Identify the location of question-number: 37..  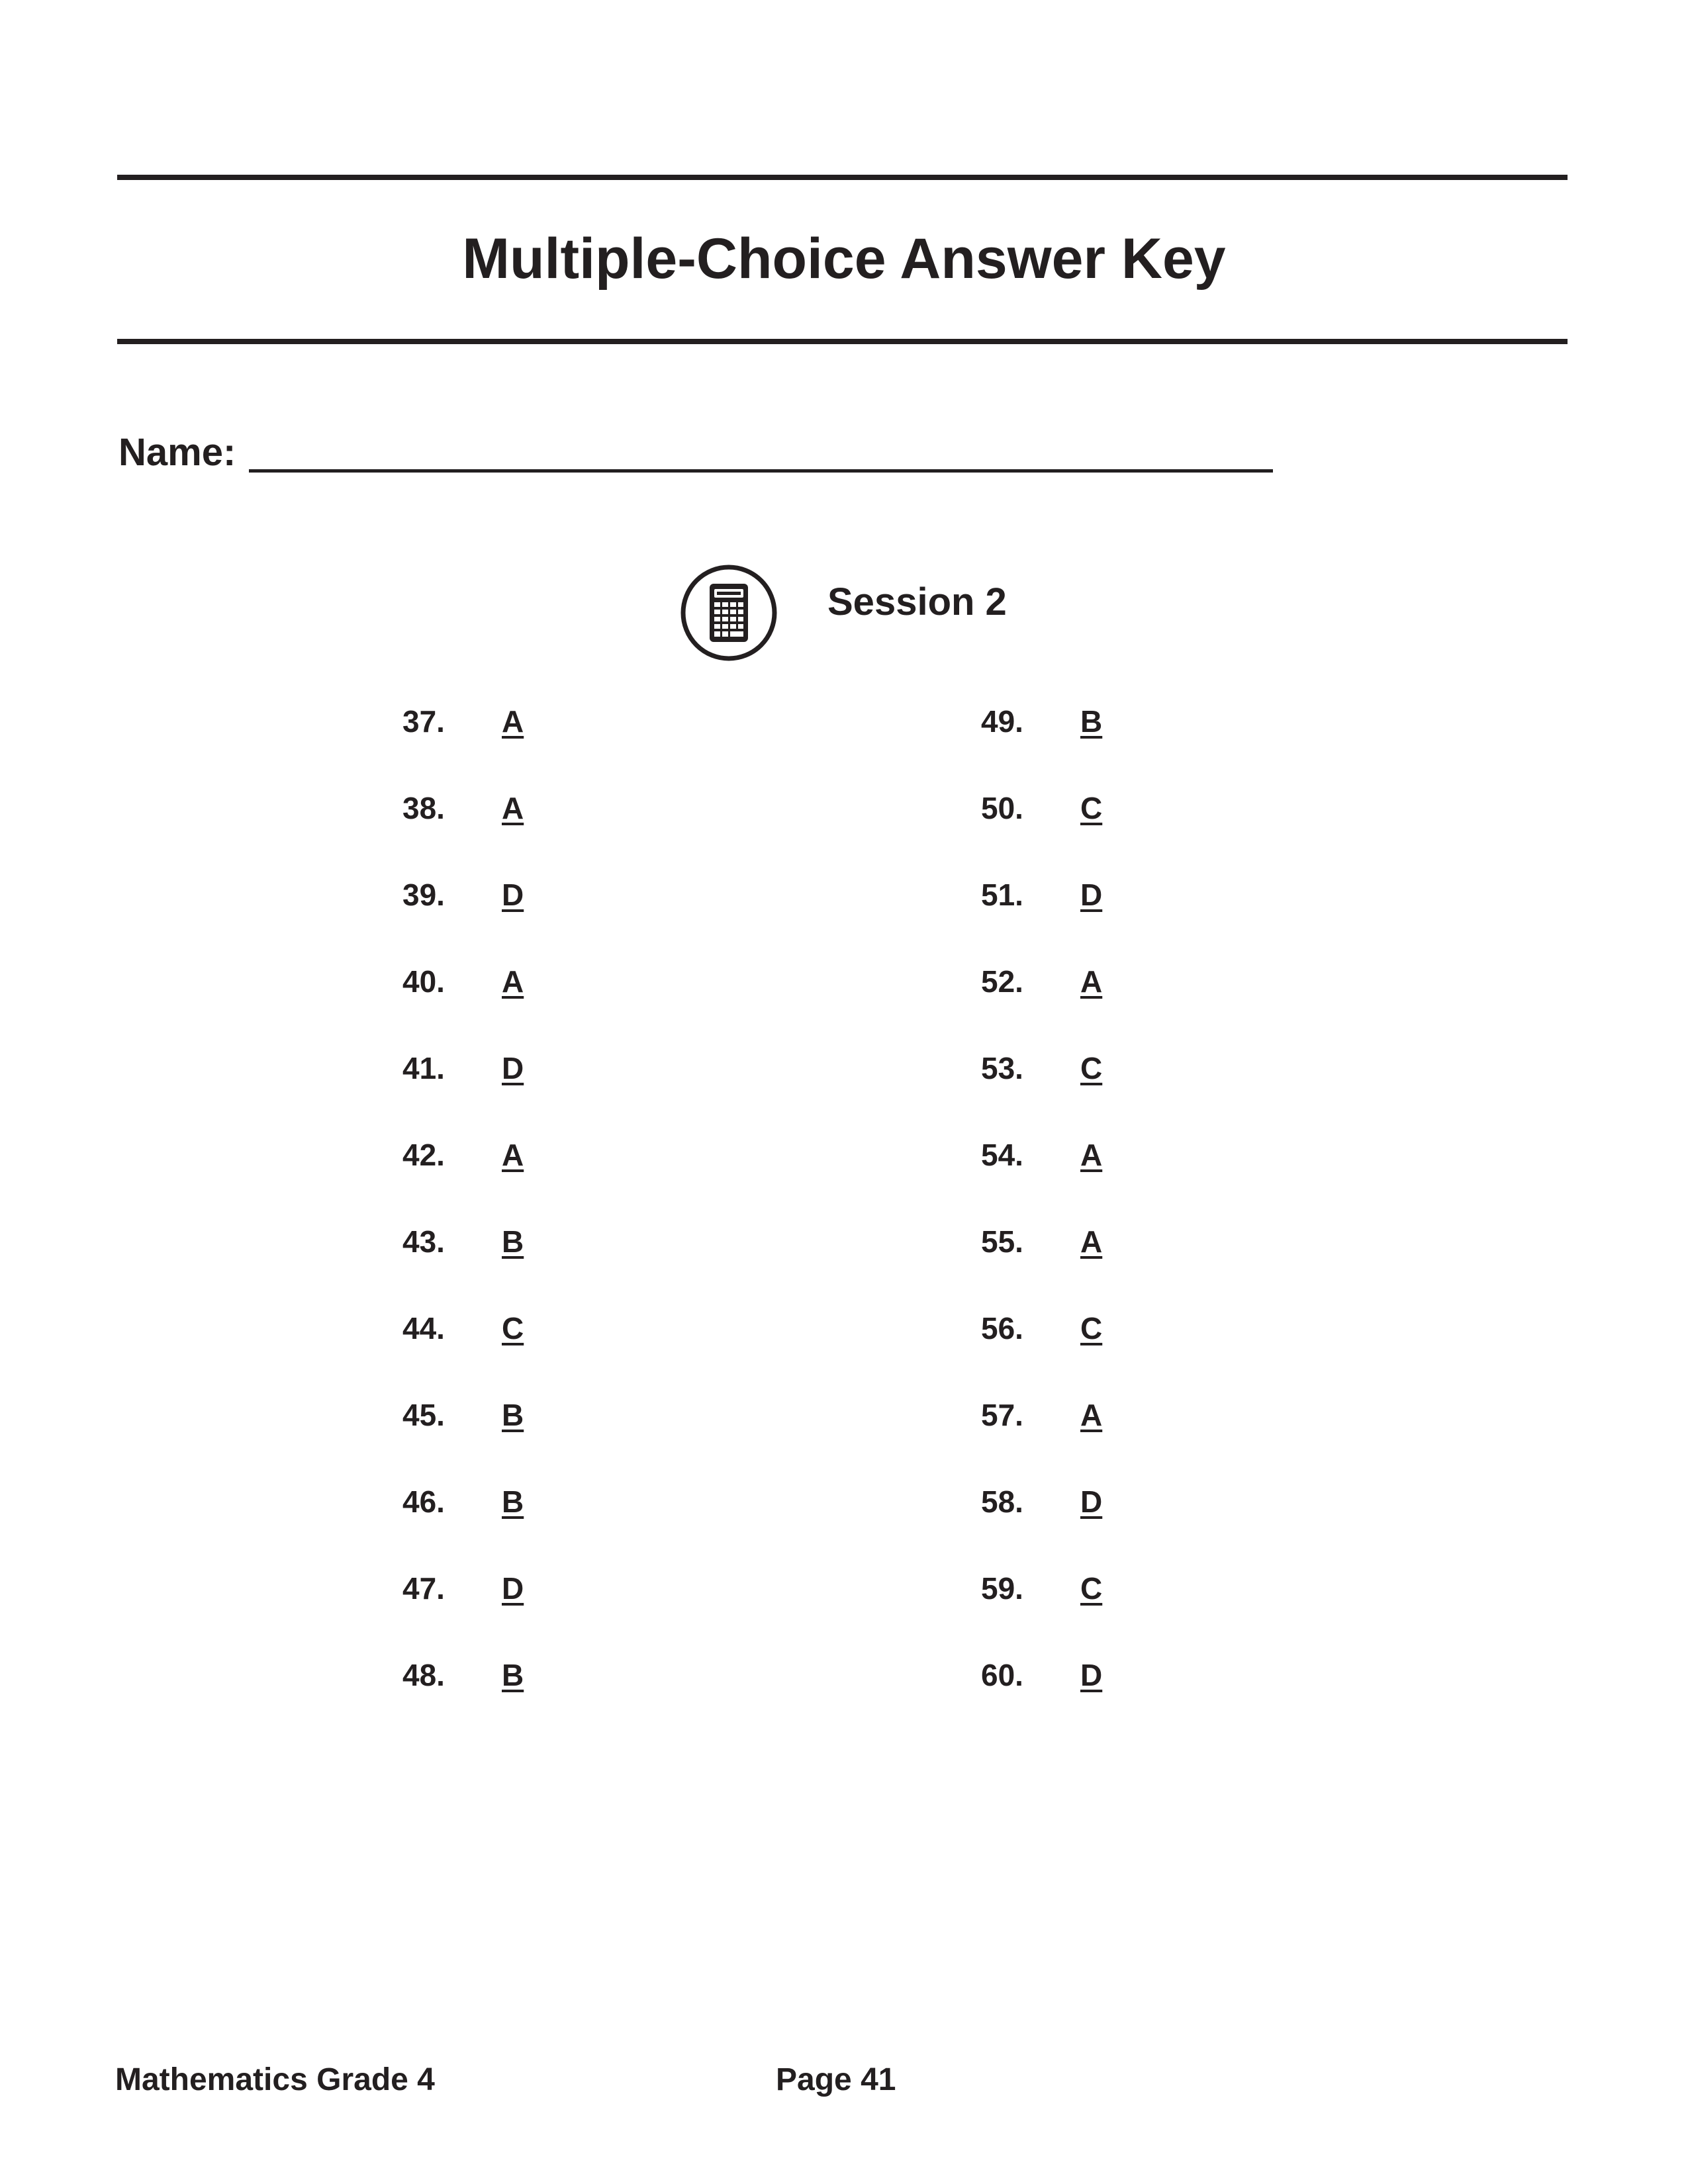
(423, 721).